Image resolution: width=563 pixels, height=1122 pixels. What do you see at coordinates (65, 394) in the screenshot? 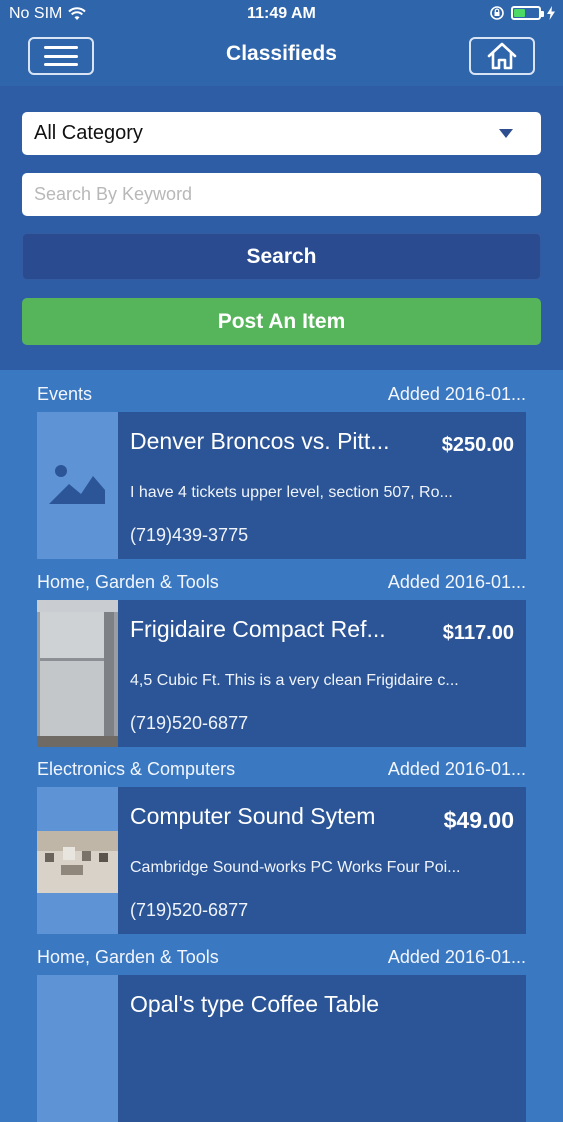
I see `listing-category: Events` at bounding box center [65, 394].